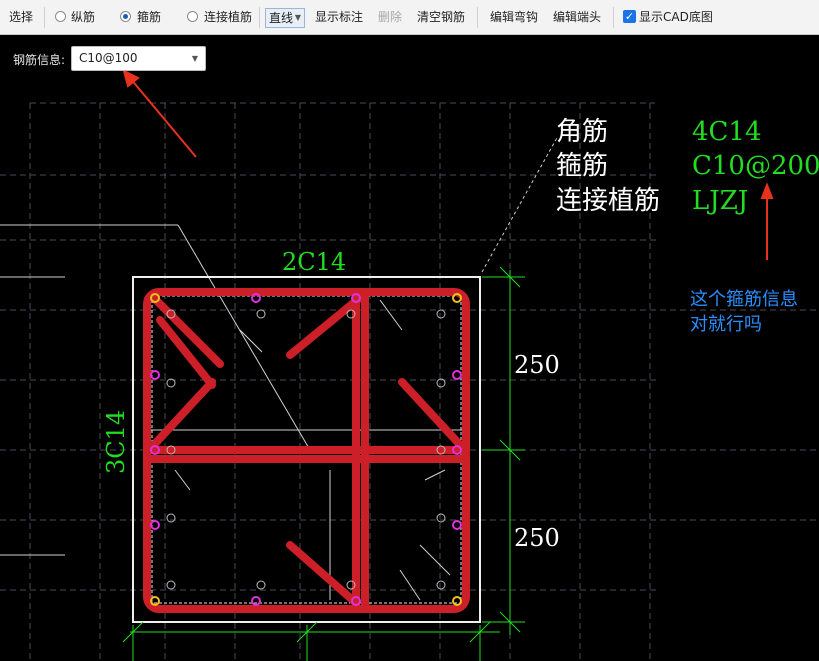  I want to click on dimension-upper: 250, so click(537, 365).